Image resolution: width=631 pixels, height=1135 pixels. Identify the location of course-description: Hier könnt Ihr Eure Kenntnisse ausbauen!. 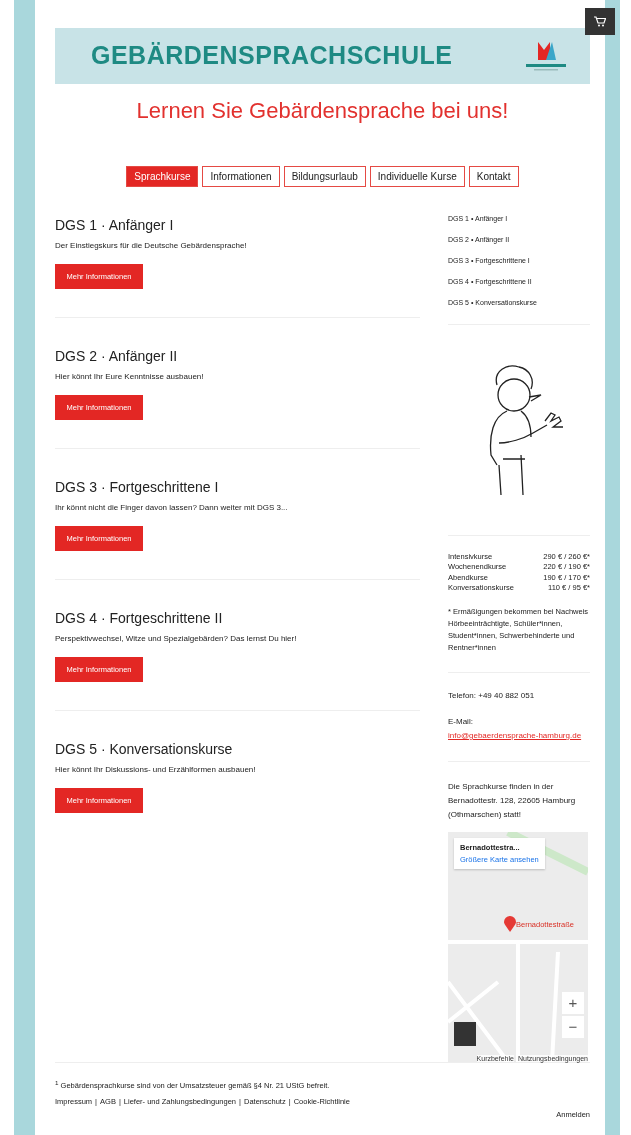
(130, 376).